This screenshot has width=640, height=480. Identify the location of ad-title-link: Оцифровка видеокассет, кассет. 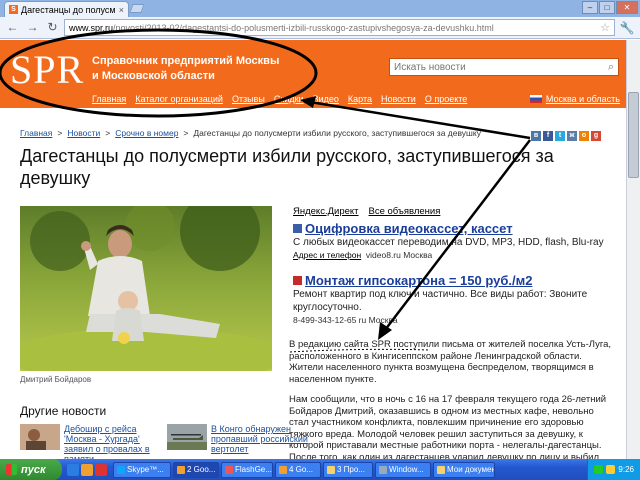
(409, 228).